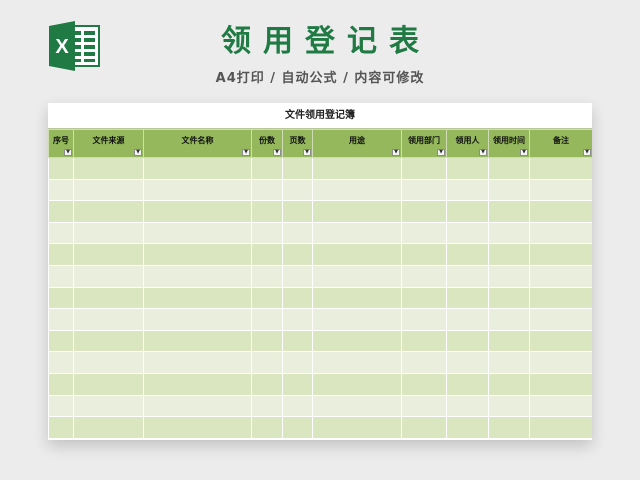 Image resolution: width=640 pixels, height=480 pixels. Describe the element at coordinates (61, 143) in the screenshot. I see `column-header: 序号 ▼` at that location.